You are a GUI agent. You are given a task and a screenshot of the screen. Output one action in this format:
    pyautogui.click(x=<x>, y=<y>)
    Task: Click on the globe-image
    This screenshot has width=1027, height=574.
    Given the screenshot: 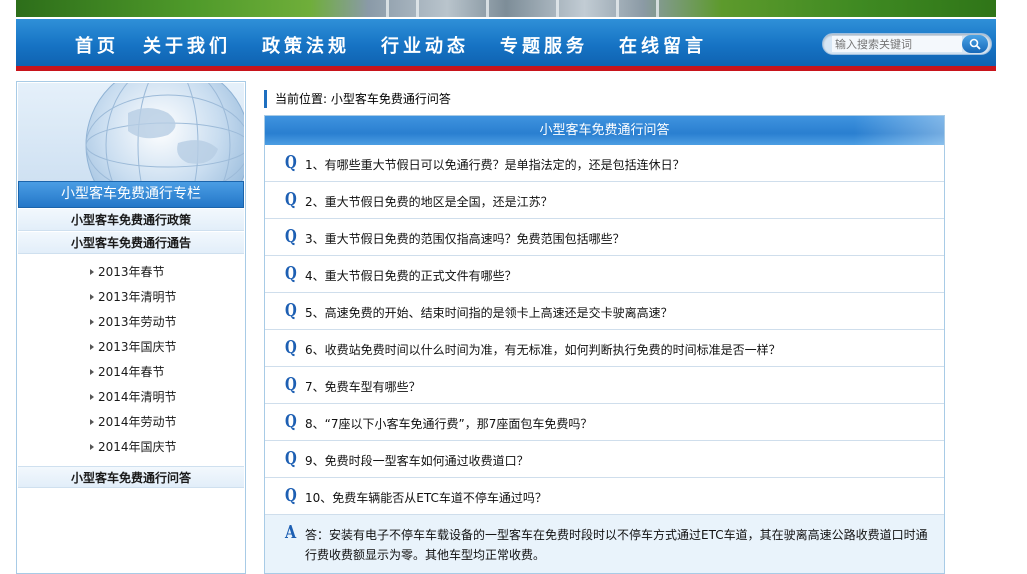 What is the action you would take?
    pyautogui.click(x=131, y=132)
    